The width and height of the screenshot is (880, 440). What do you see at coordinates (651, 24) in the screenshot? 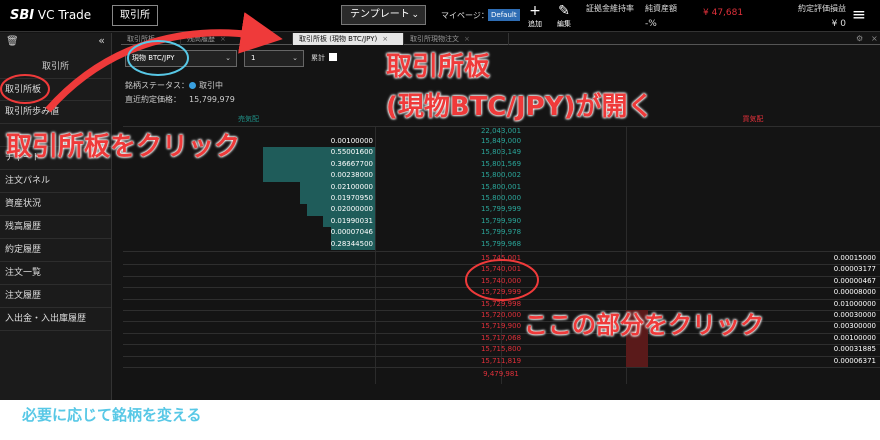
I see `stat-value: -%` at bounding box center [651, 24].